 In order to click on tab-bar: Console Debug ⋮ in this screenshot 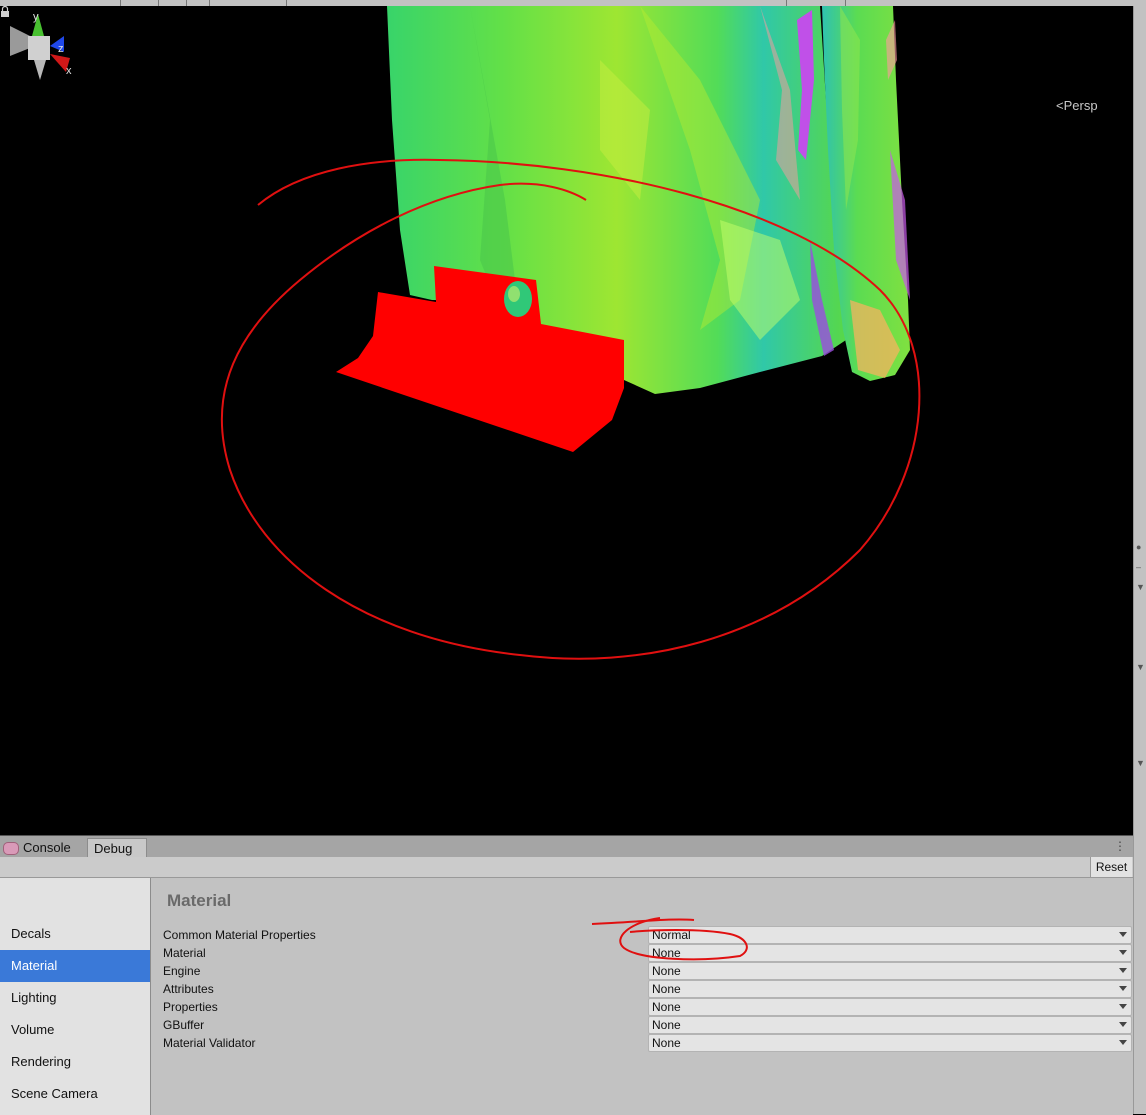, I will do `click(566, 847)`.